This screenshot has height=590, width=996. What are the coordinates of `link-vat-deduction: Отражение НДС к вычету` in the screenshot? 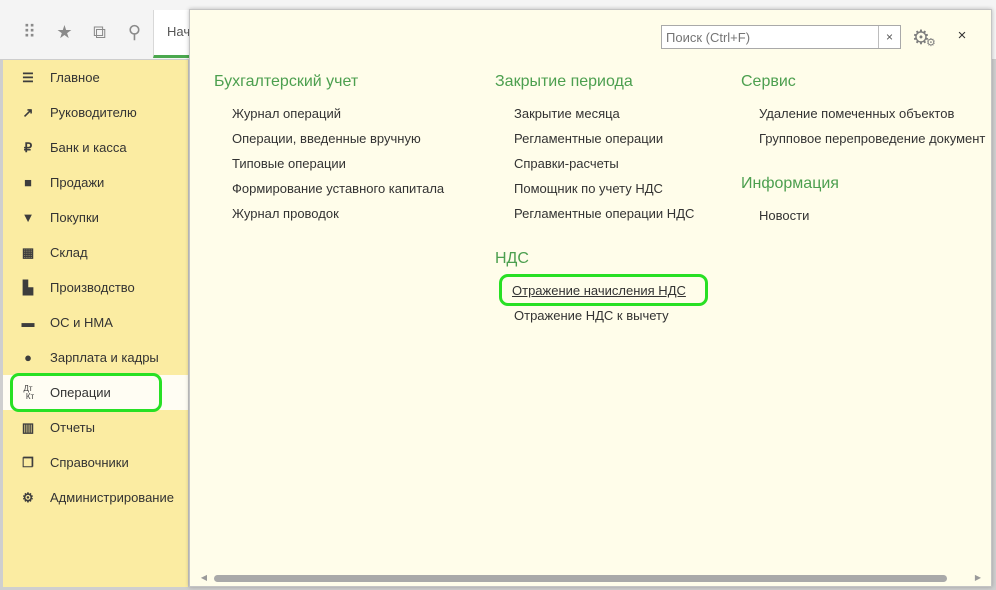 It's located at (591, 315).